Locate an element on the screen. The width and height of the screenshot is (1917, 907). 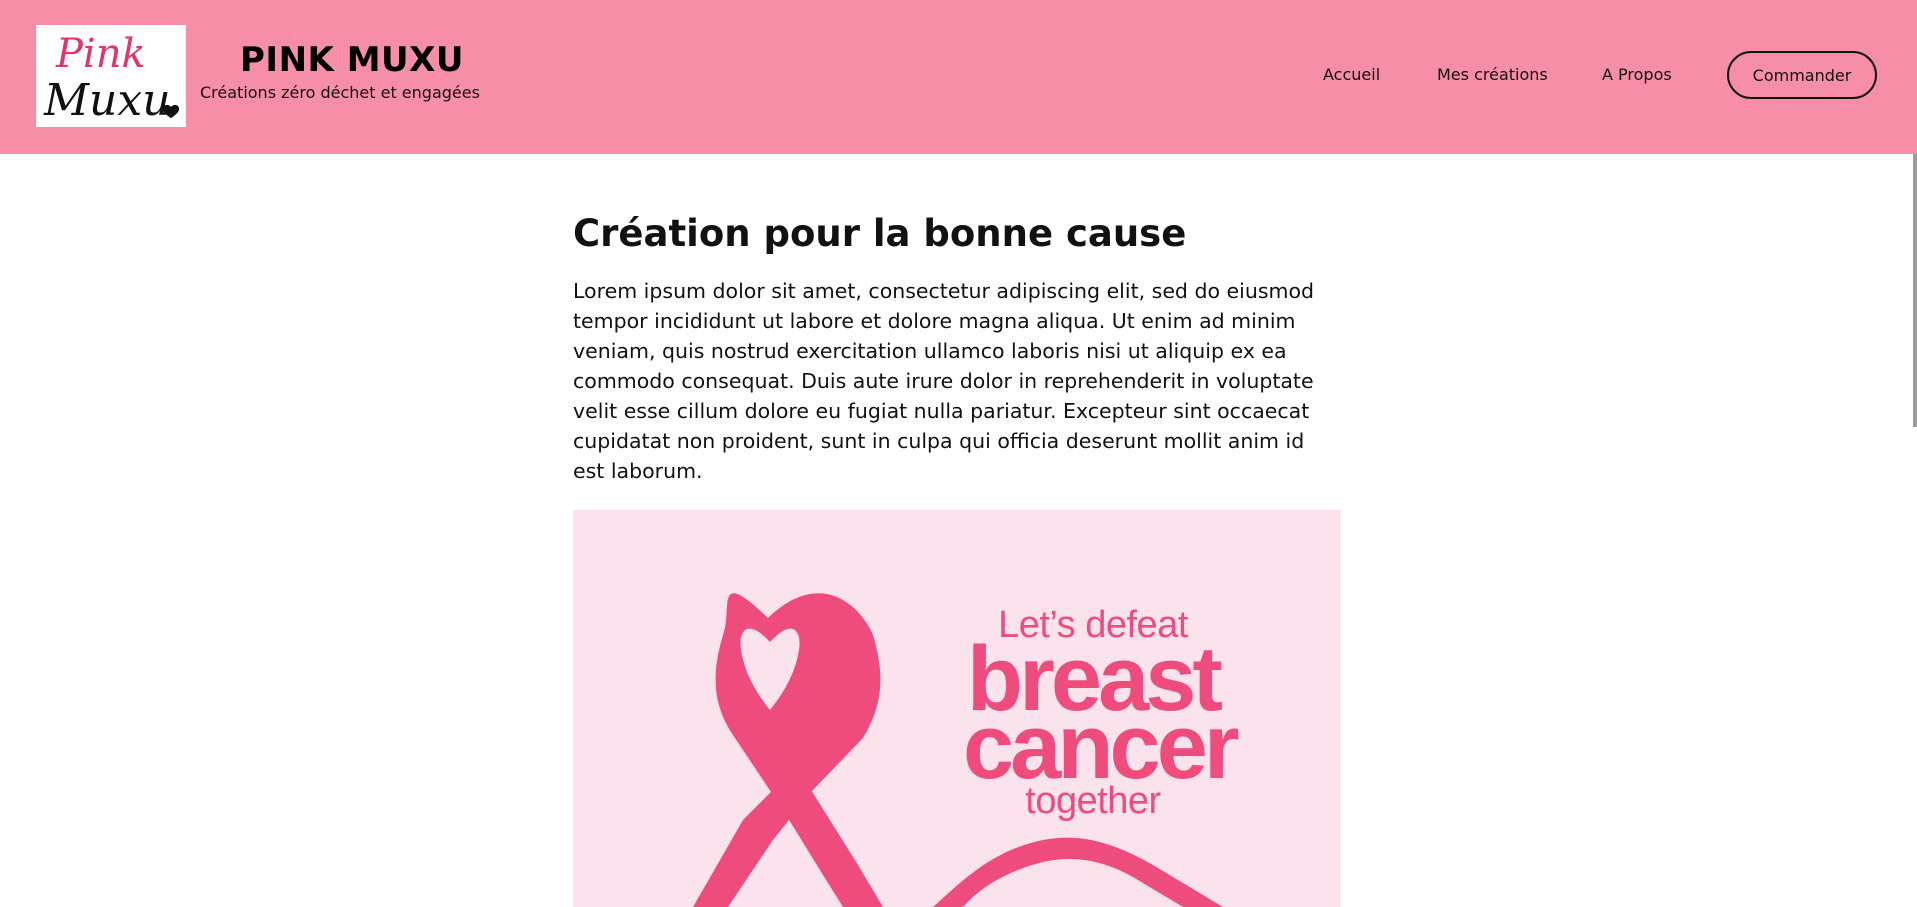
nav-link-a-propos: A Propos is located at coordinates (1637, 74).